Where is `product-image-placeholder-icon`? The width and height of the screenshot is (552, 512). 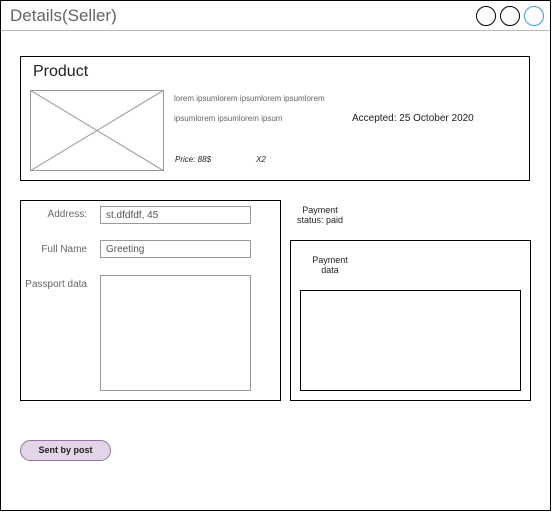
product-image-placeholder-icon is located at coordinates (97, 130).